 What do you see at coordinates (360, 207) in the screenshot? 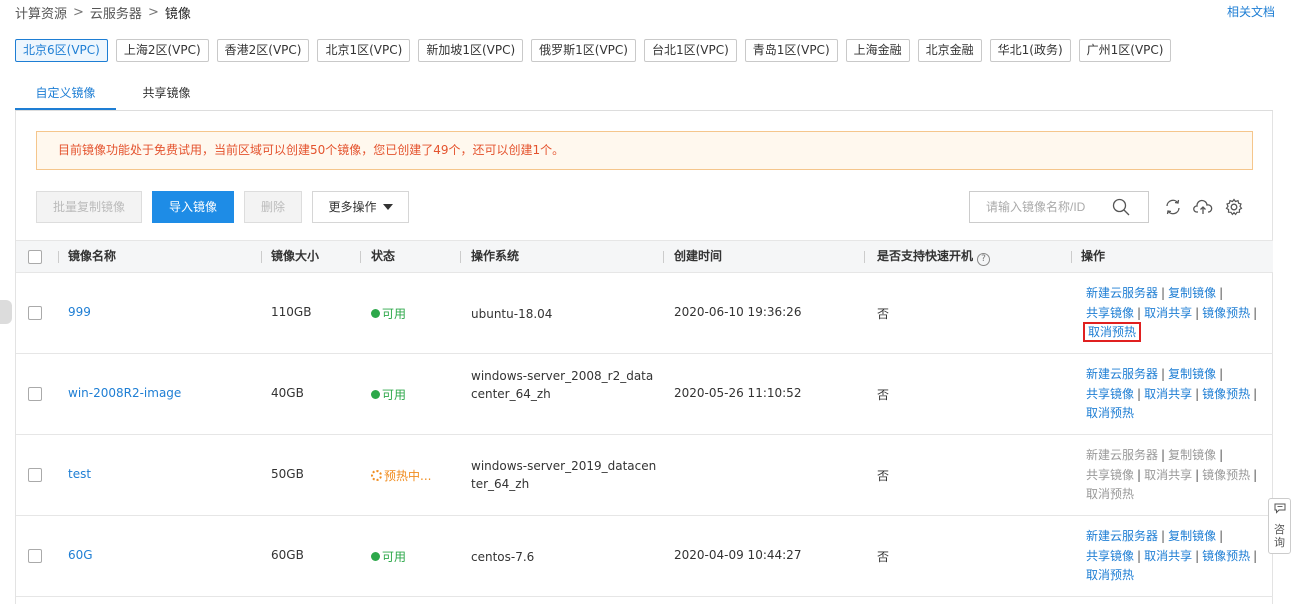
I see `more-actions-button: 更多操作` at bounding box center [360, 207].